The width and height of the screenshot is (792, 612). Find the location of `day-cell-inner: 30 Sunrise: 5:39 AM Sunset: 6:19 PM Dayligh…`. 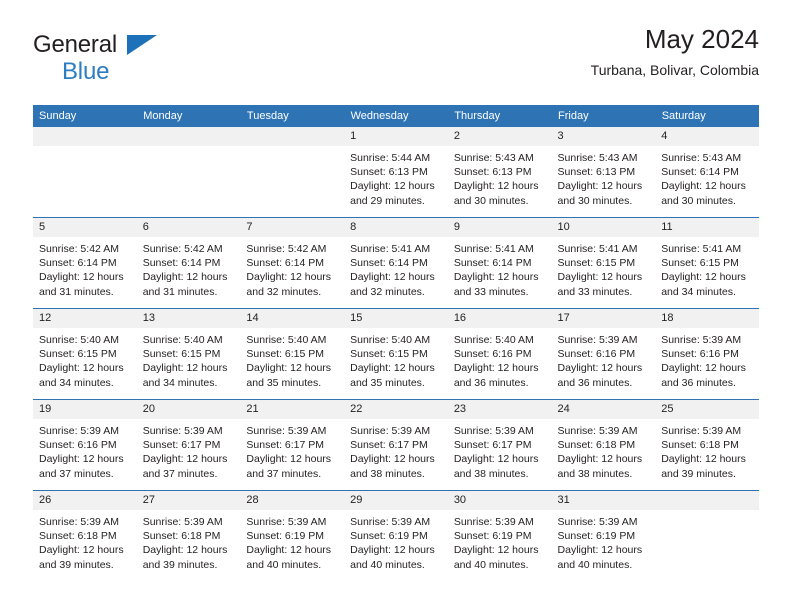

day-cell-inner: 30 Sunrise: 5:39 AM Sunset: 6:19 PM Dayligh… is located at coordinates (499, 536).